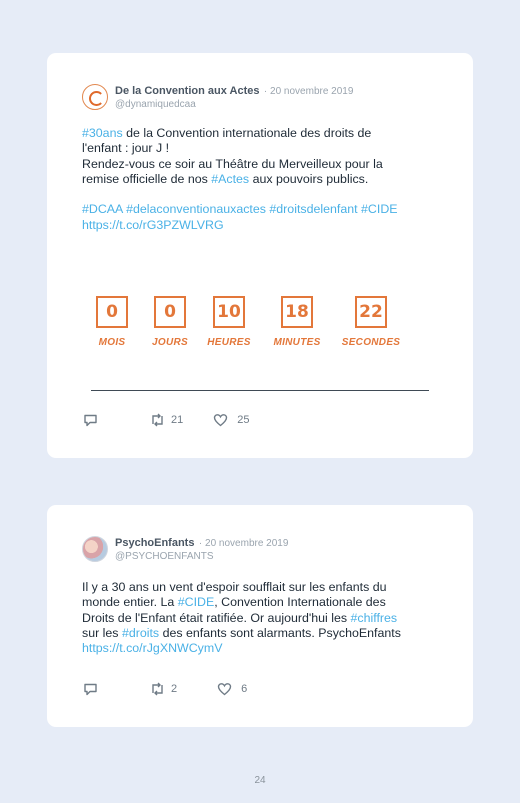 The width and height of the screenshot is (520, 803). What do you see at coordinates (234, 104) in the screenshot?
I see `author-handle: @dynamiquedcaa` at bounding box center [234, 104].